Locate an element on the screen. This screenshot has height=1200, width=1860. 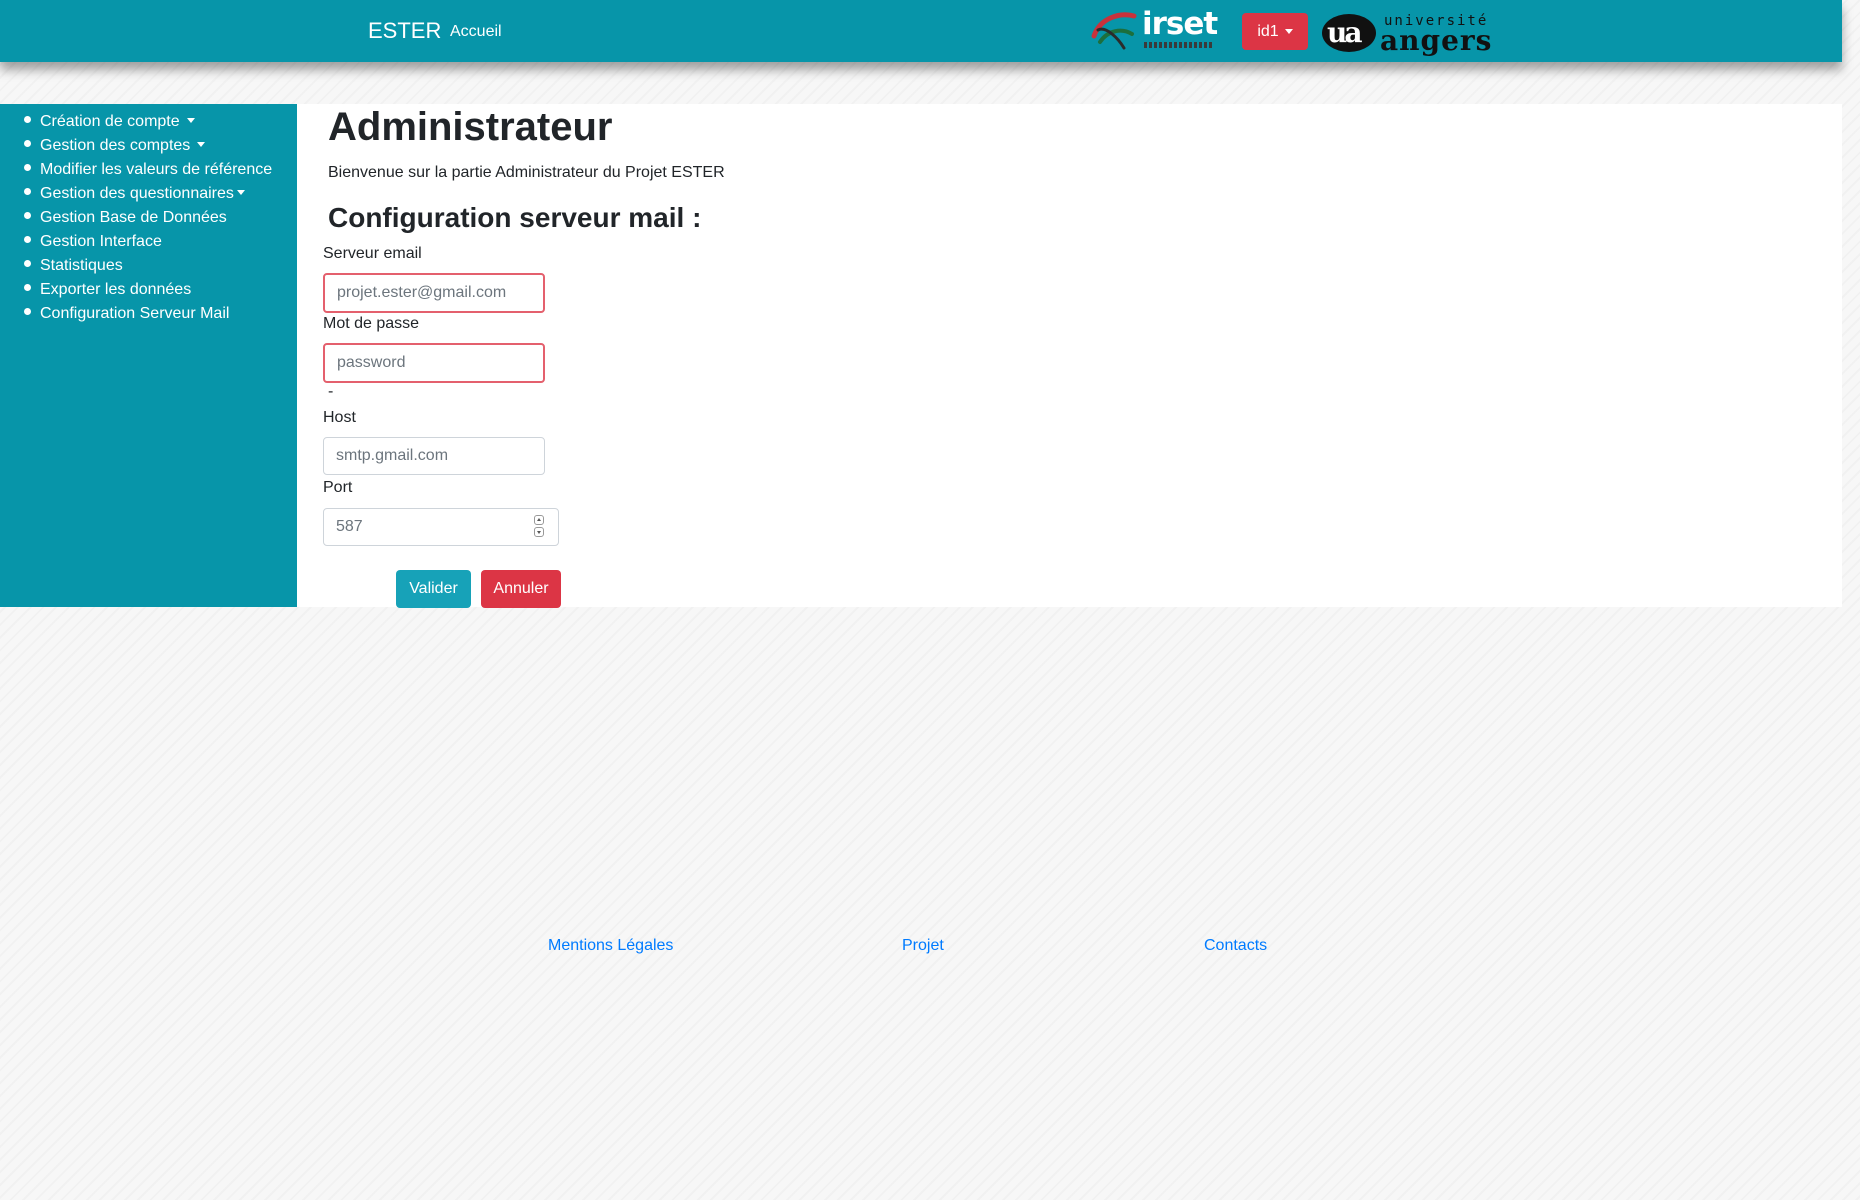
footer-link-contacts: Contacts is located at coordinates (1235, 946).